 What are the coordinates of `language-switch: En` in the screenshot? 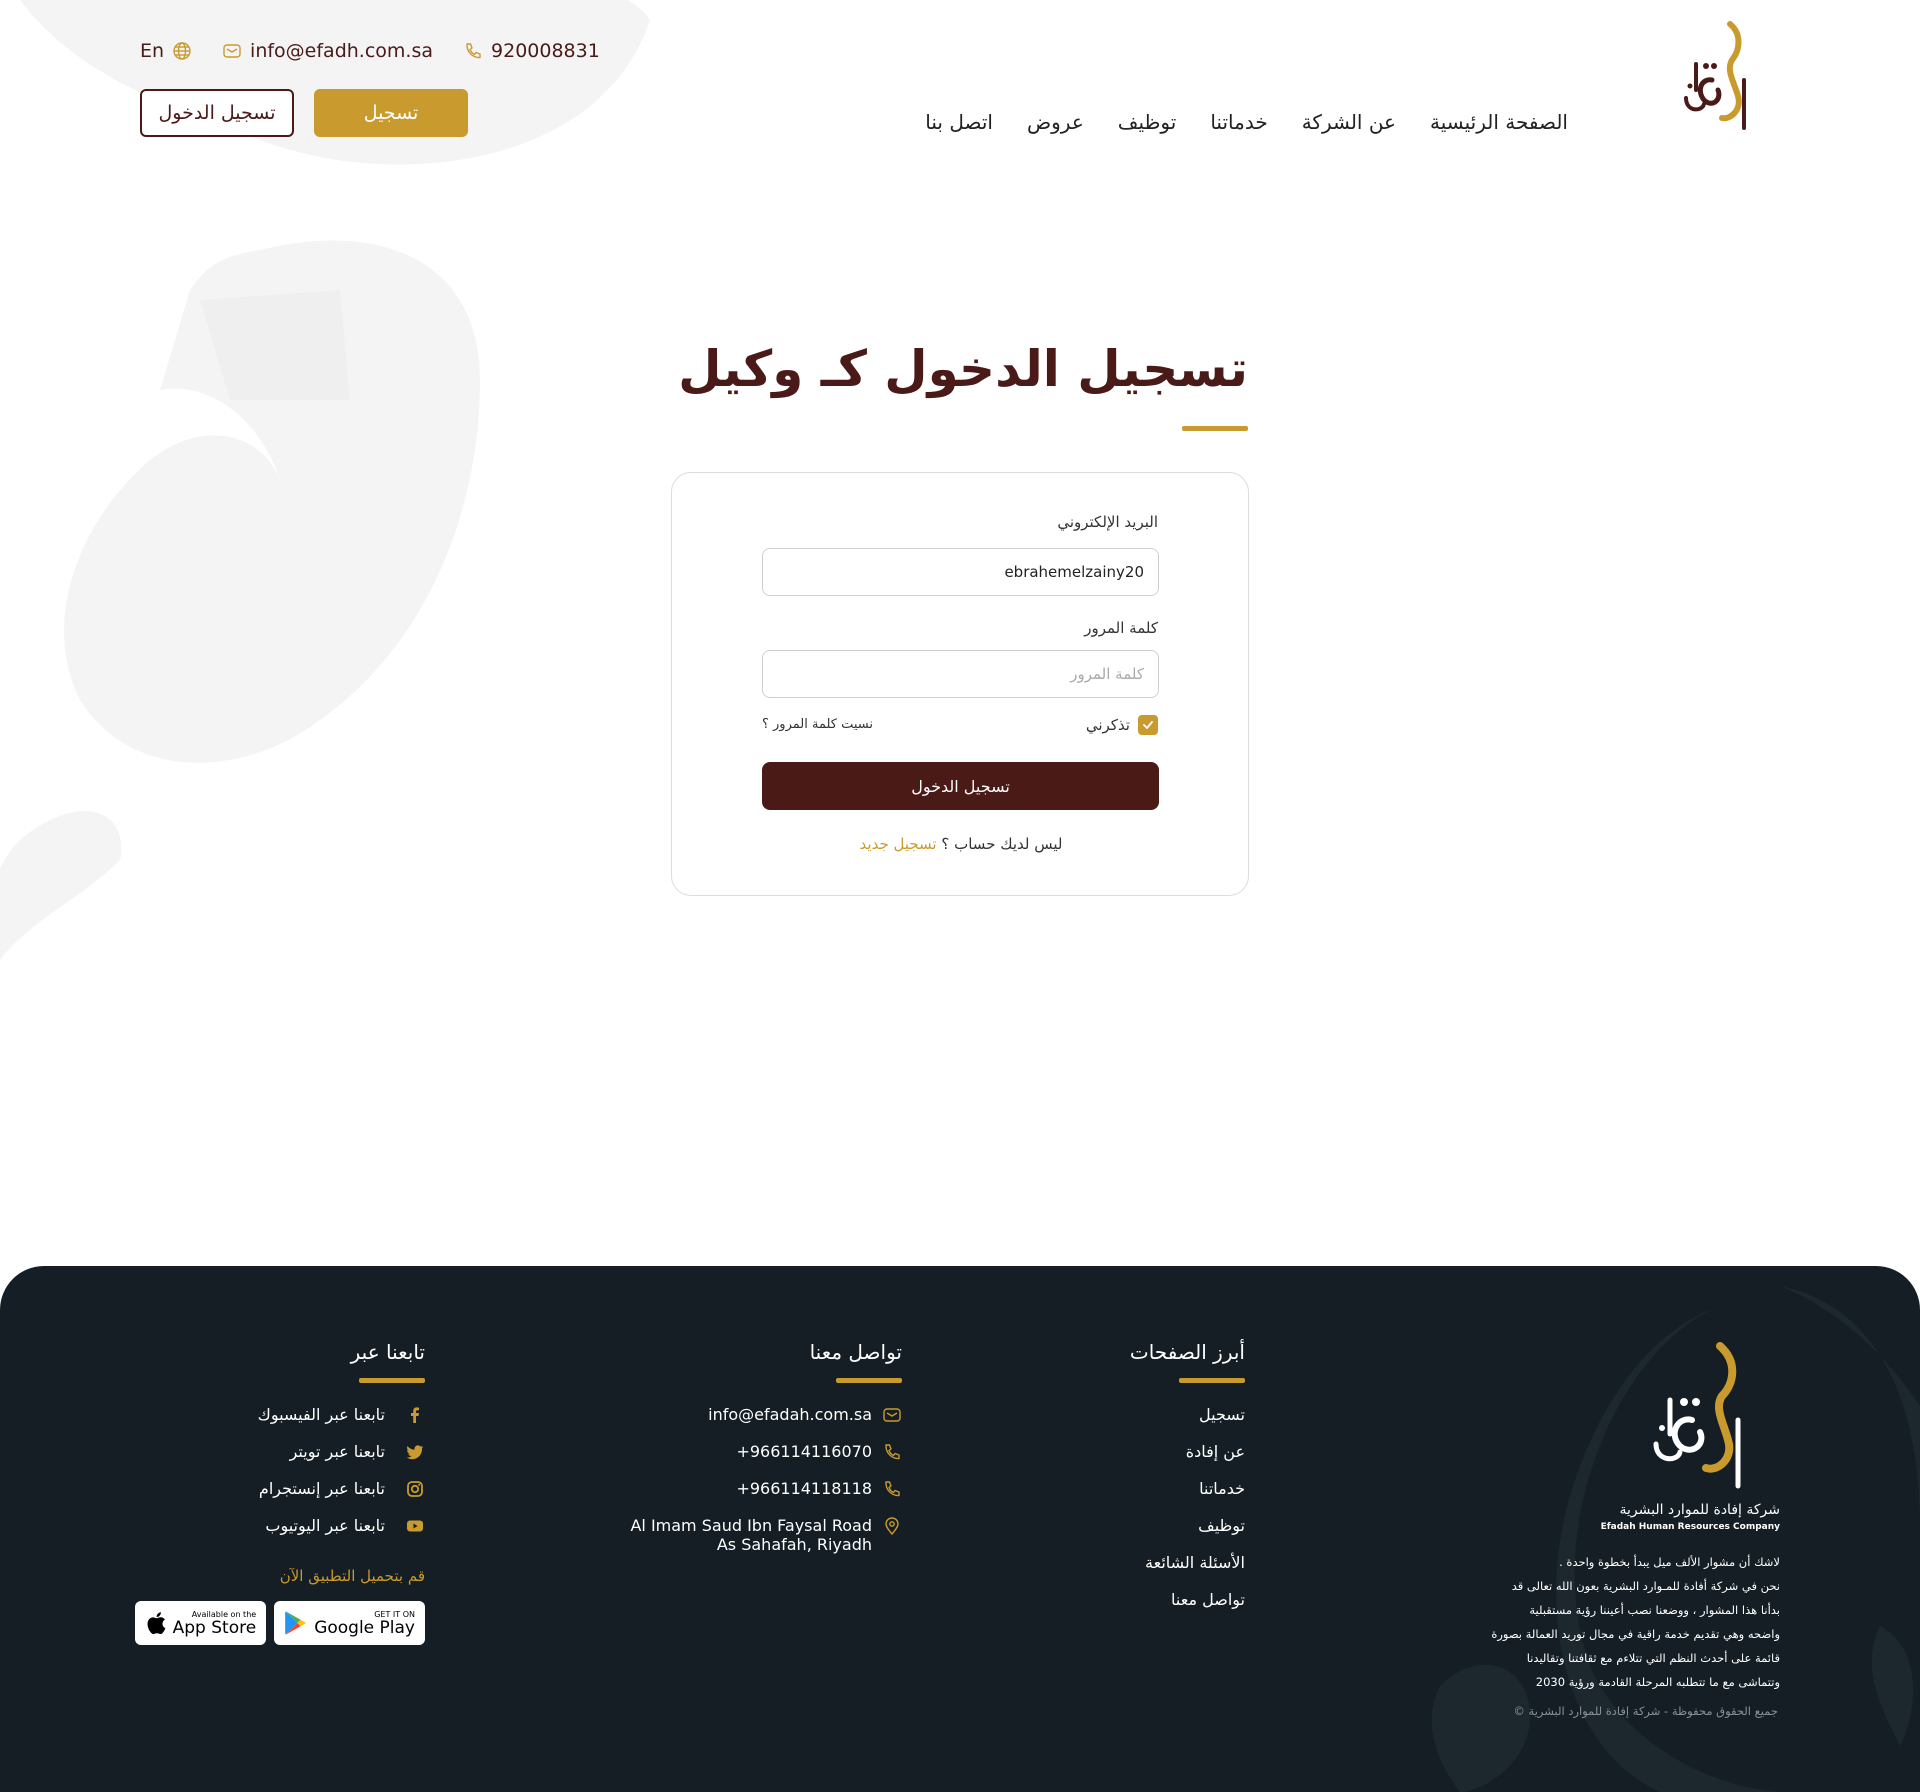 It's located at (166, 51).